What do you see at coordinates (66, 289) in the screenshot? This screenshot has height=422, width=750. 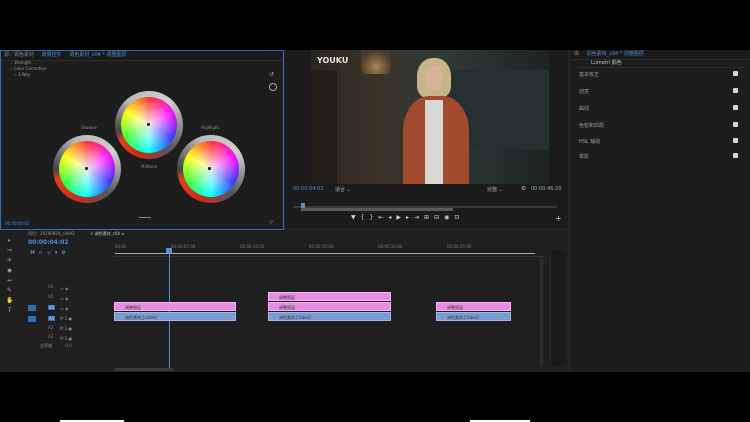 I see `v3-controls: ▭ ◉` at bounding box center [66, 289].